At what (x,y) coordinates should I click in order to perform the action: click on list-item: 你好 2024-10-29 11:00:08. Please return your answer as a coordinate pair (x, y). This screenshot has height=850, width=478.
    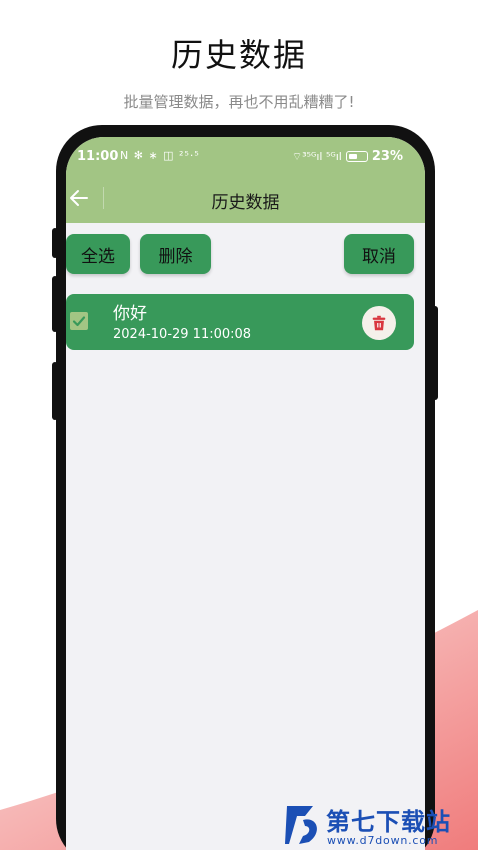
    Looking at the image, I should click on (240, 322).